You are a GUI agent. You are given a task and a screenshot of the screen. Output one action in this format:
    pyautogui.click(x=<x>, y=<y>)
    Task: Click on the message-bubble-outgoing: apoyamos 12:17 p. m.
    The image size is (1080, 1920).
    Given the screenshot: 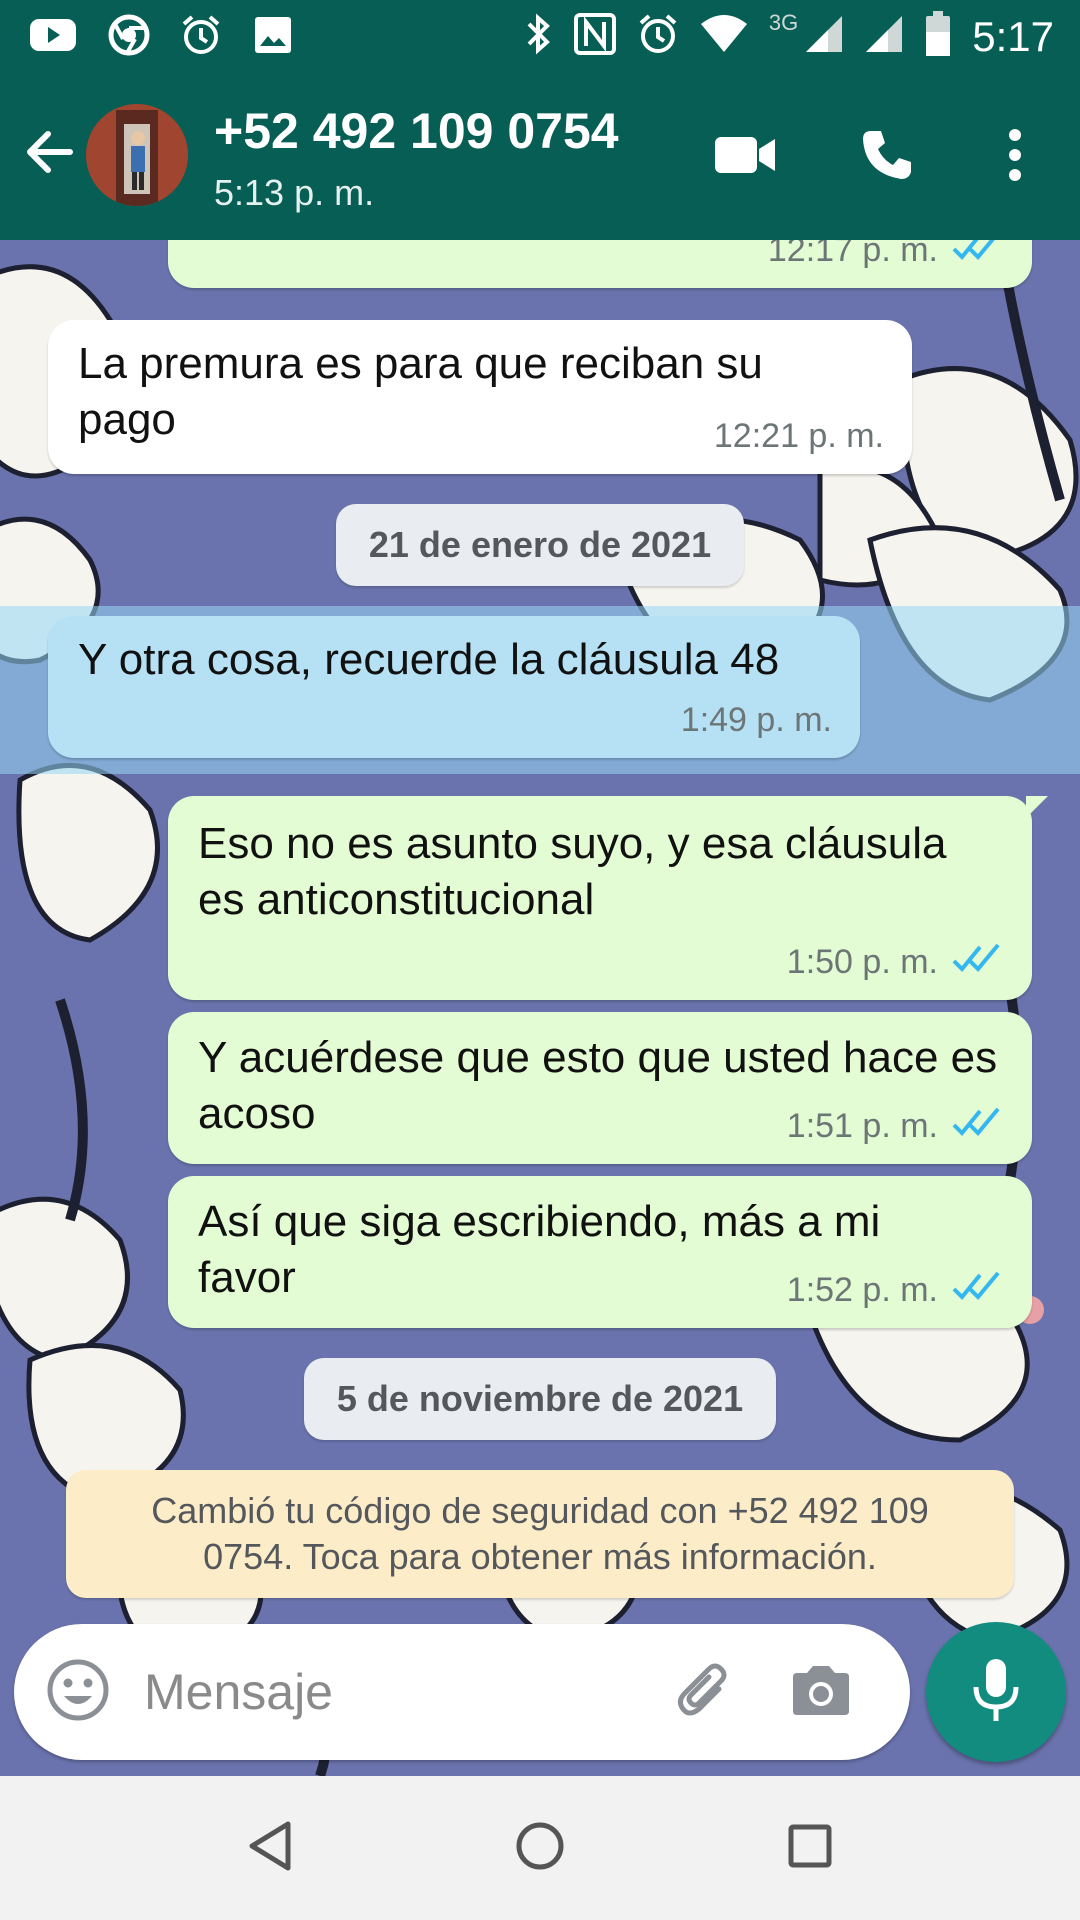 What is the action you would take?
    pyautogui.click(x=600, y=264)
    